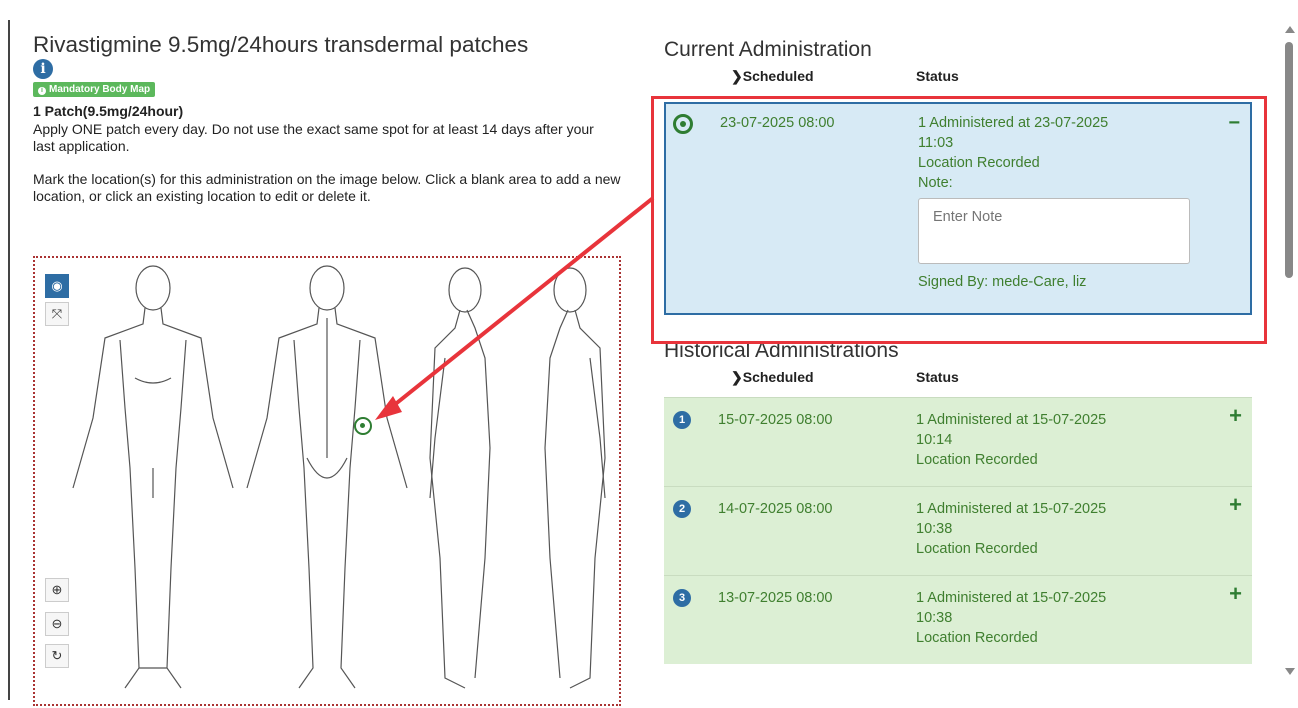 This screenshot has height=708, width=1298. I want to click on dose-text: 1 Patch(9.5mg/24hour), so click(108, 111).